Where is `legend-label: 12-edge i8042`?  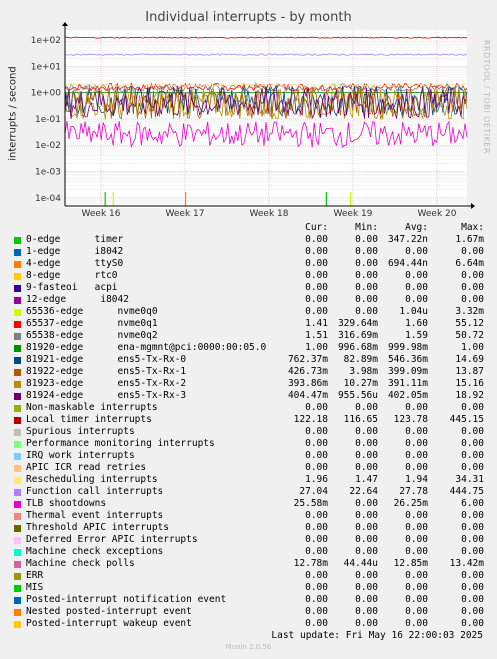 legend-label: 12-edge i8042 is located at coordinates (77, 299).